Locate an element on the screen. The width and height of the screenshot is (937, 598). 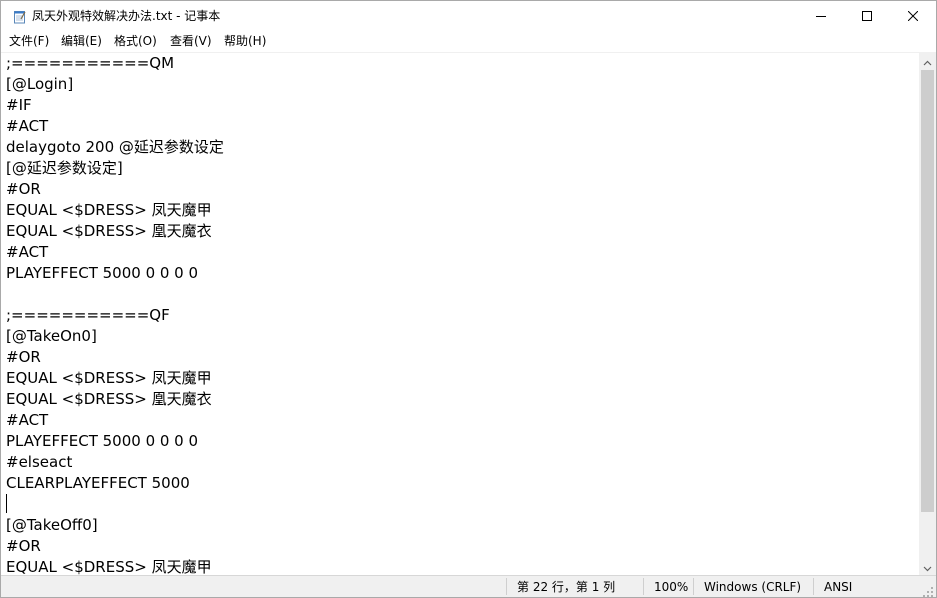
editor-line: [@TakeOn0] is located at coordinates (51, 336).